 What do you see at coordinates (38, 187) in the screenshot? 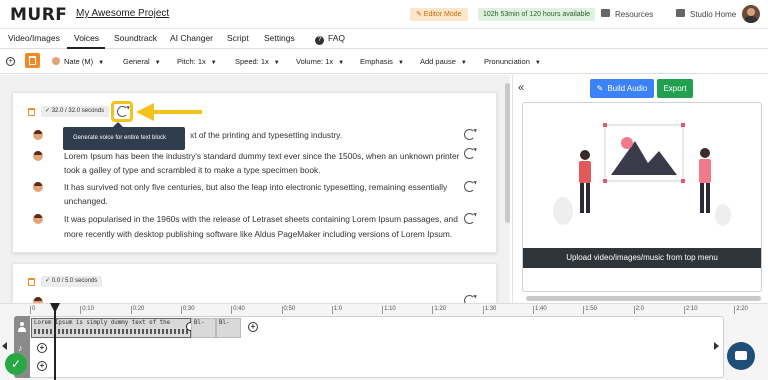
I see `voice-avatar-icon` at bounding box center [38, 187].